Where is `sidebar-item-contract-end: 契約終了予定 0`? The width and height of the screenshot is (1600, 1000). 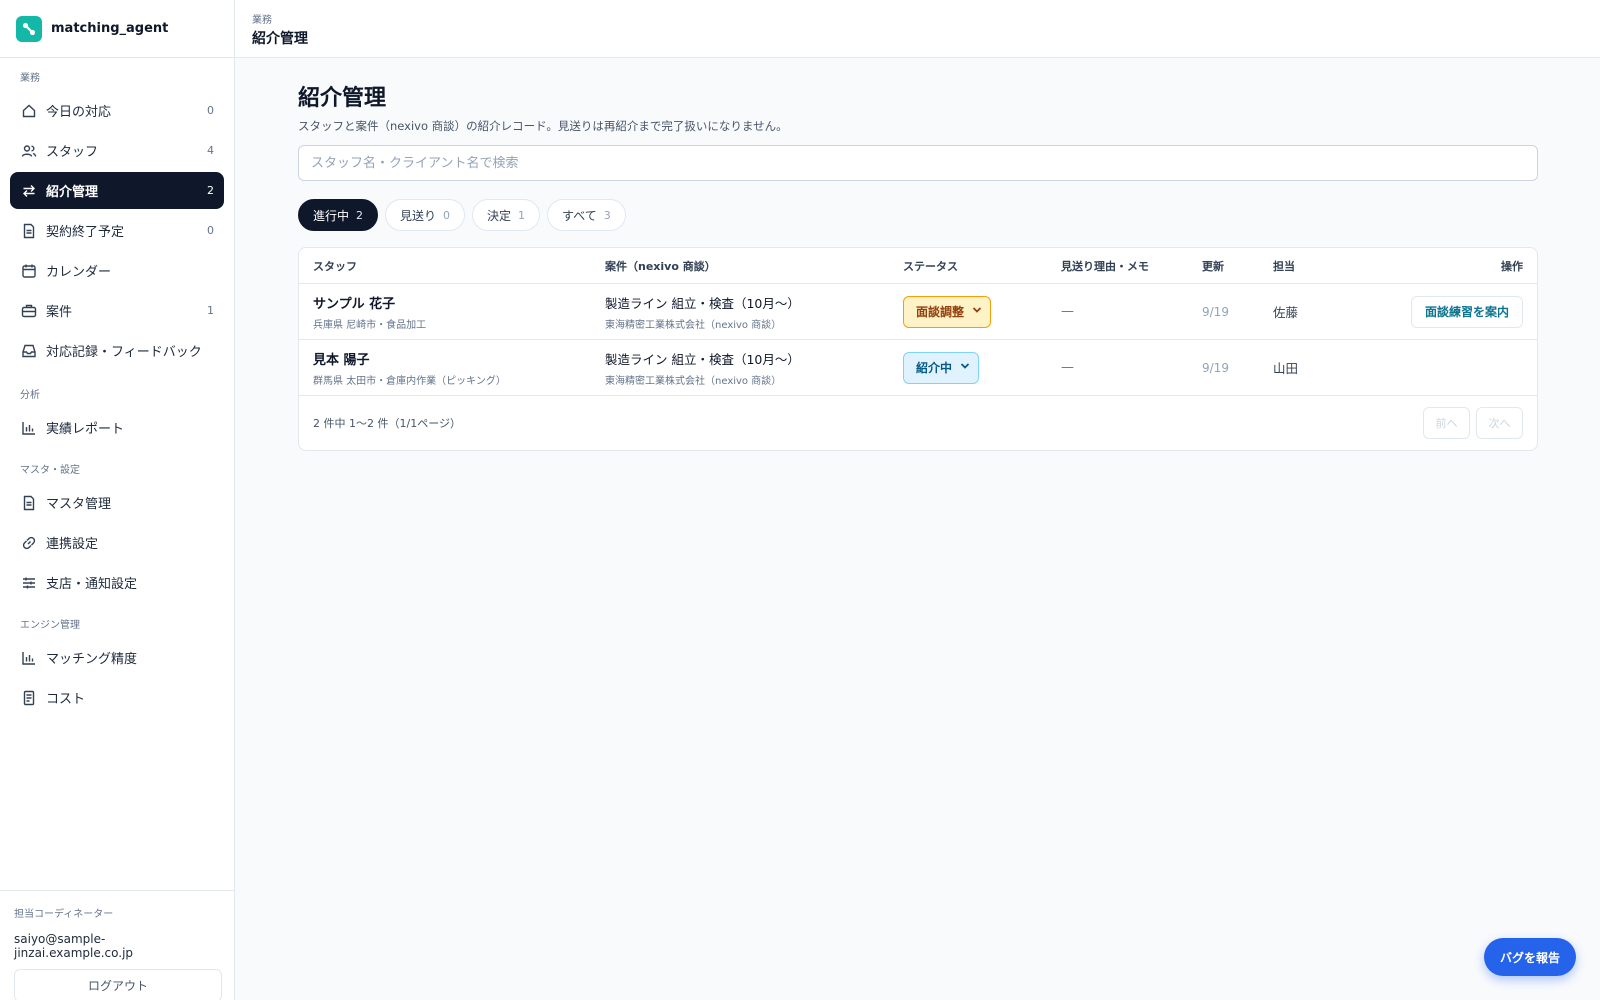 sidebar-item-contract-end: 契約終了予定 0 is located at coordinates (117, 230).